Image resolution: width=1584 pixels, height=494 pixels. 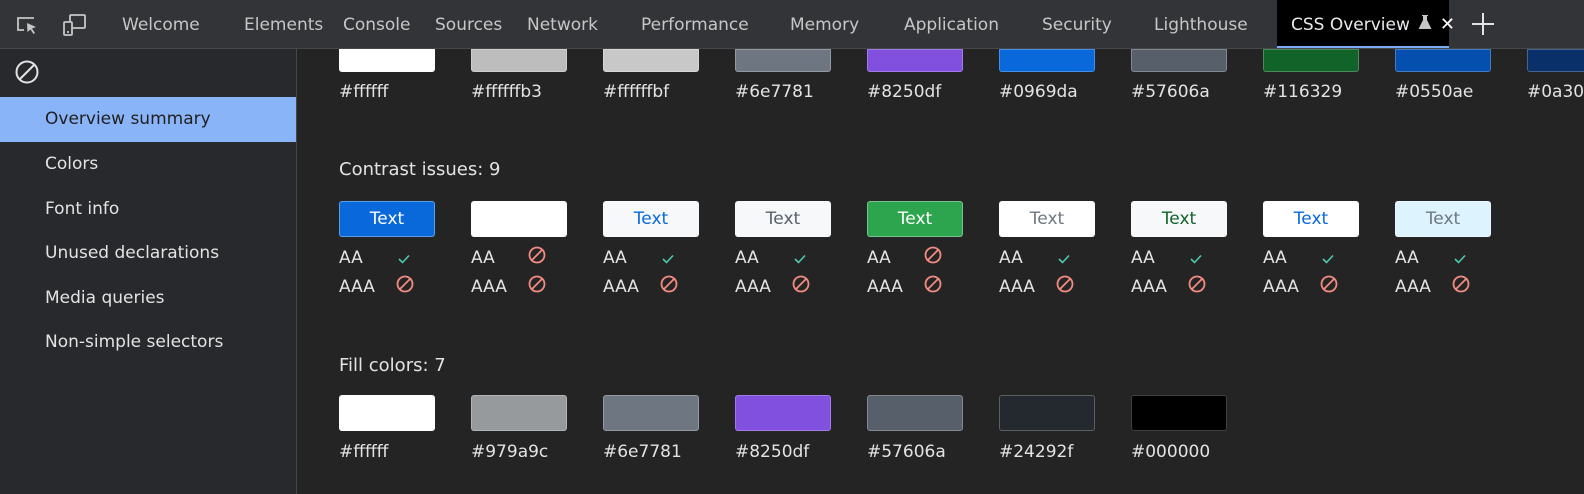 What do you see at coordinates (1447, 25) in the screenshot?
I see `close-icon: ✕` at bounding box center [1447, 25].